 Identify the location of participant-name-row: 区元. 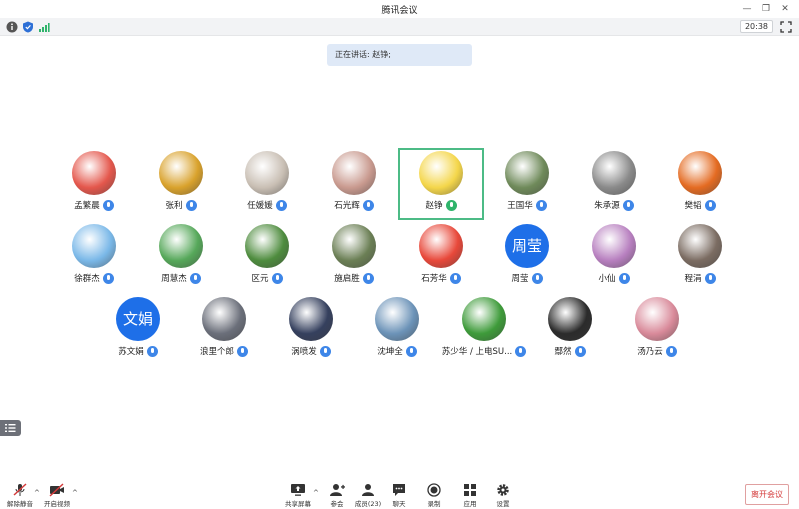
(267, 278).